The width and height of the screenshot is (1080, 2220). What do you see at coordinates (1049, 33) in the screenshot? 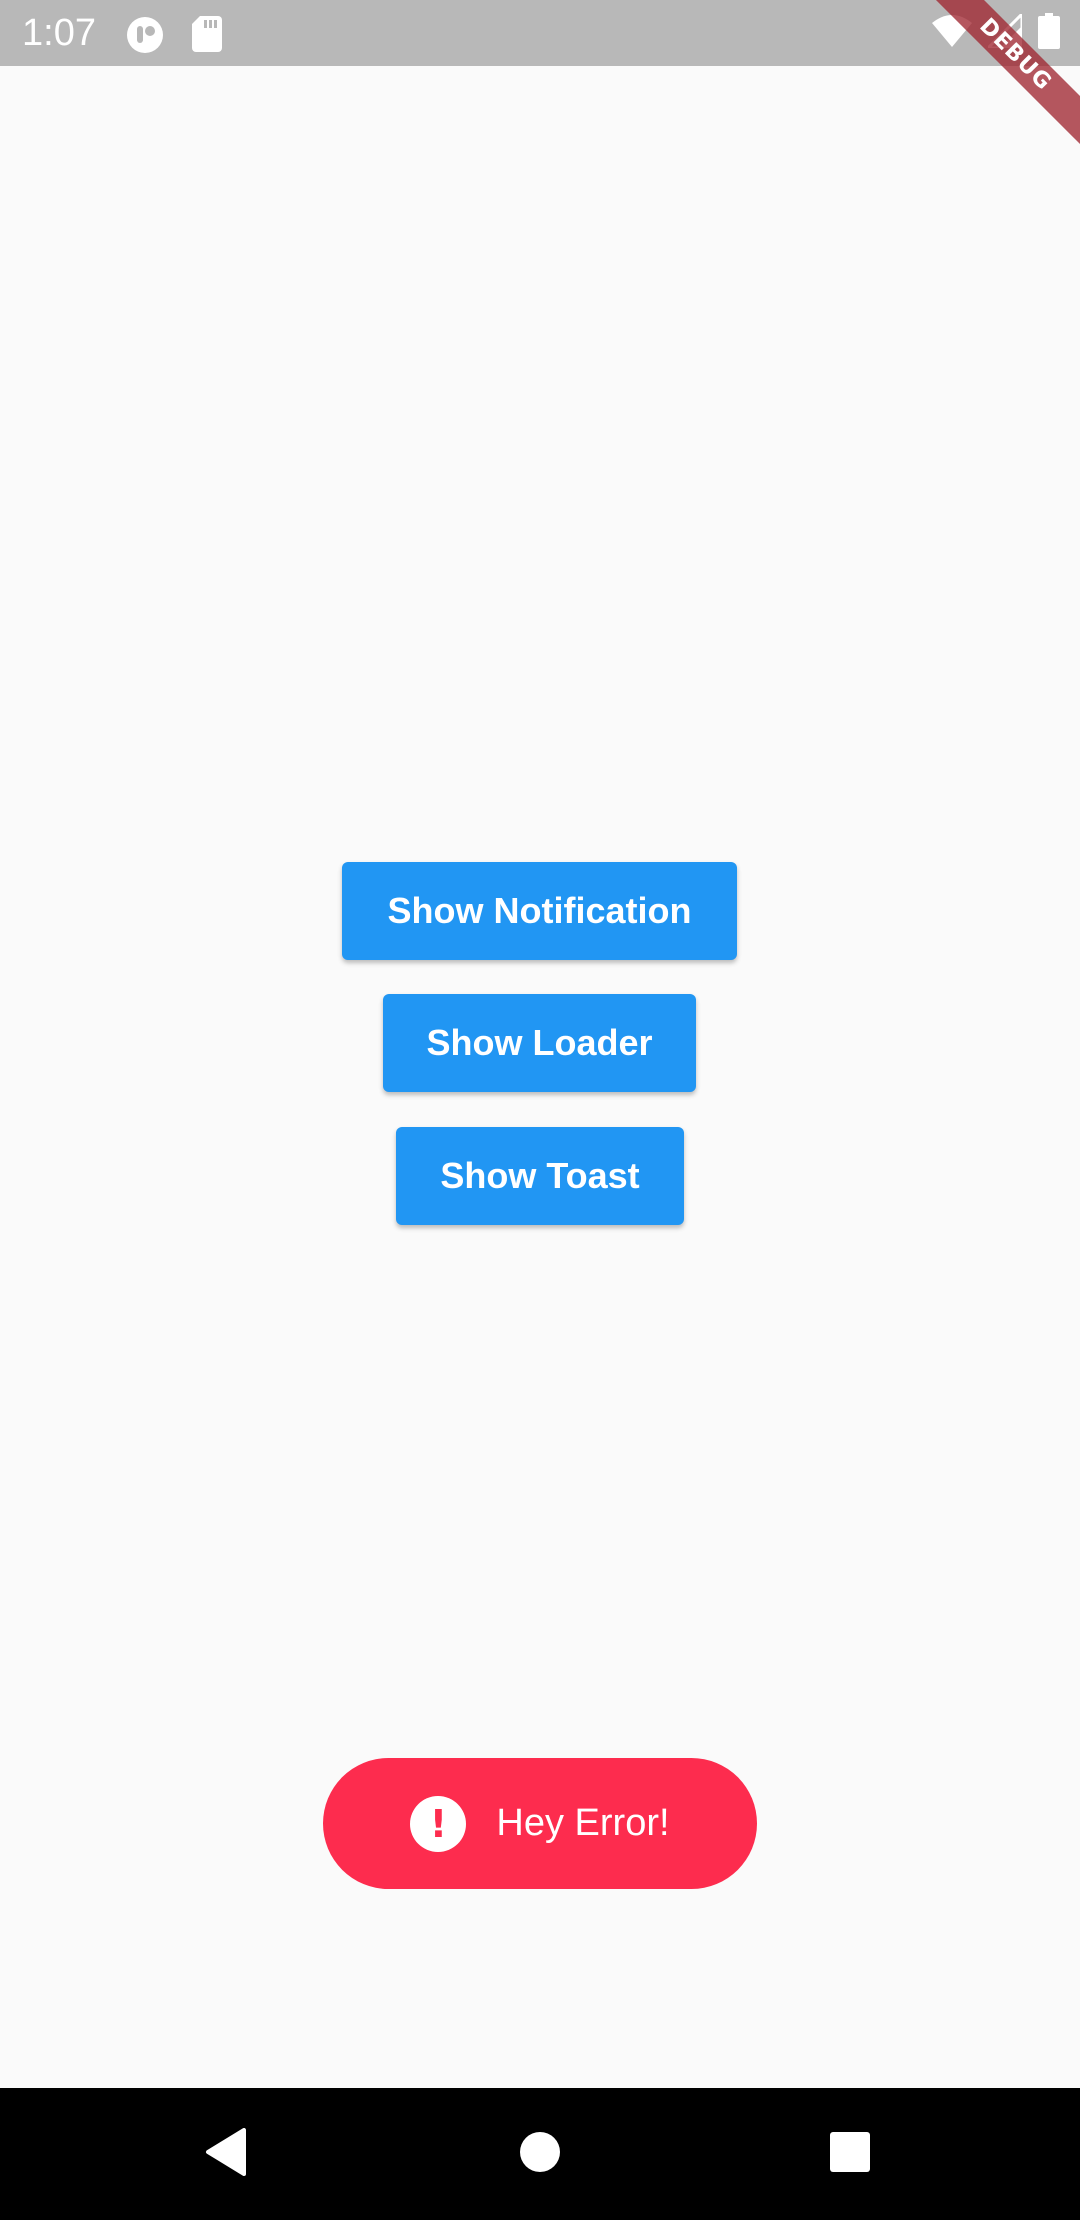
I see `battery-icon` at bounding box center [1049, 33].